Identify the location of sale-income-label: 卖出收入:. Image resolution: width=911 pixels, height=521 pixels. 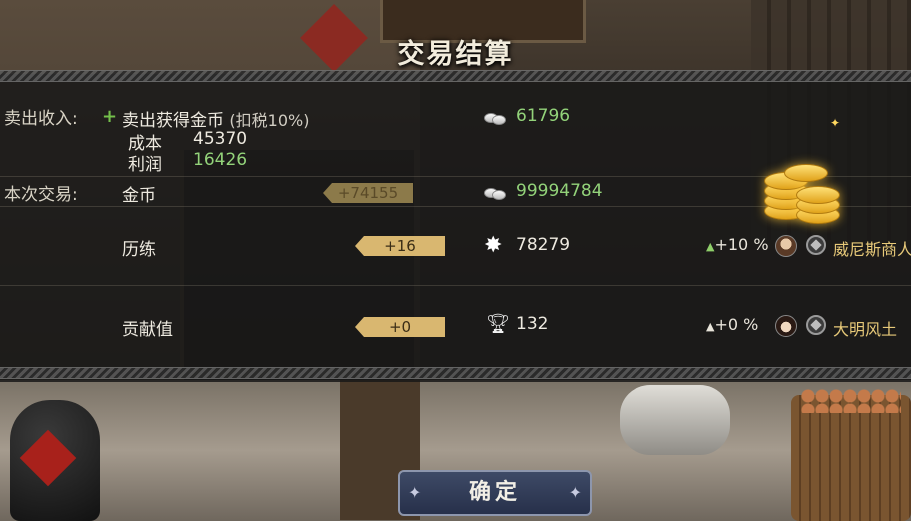
(41, 119).